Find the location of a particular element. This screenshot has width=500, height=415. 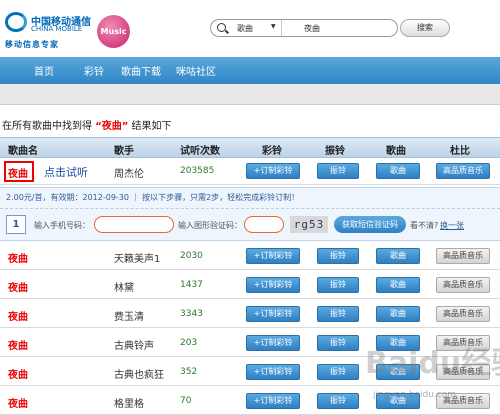

singer-link: 周杰伦 is located at coordinates (129, 172).